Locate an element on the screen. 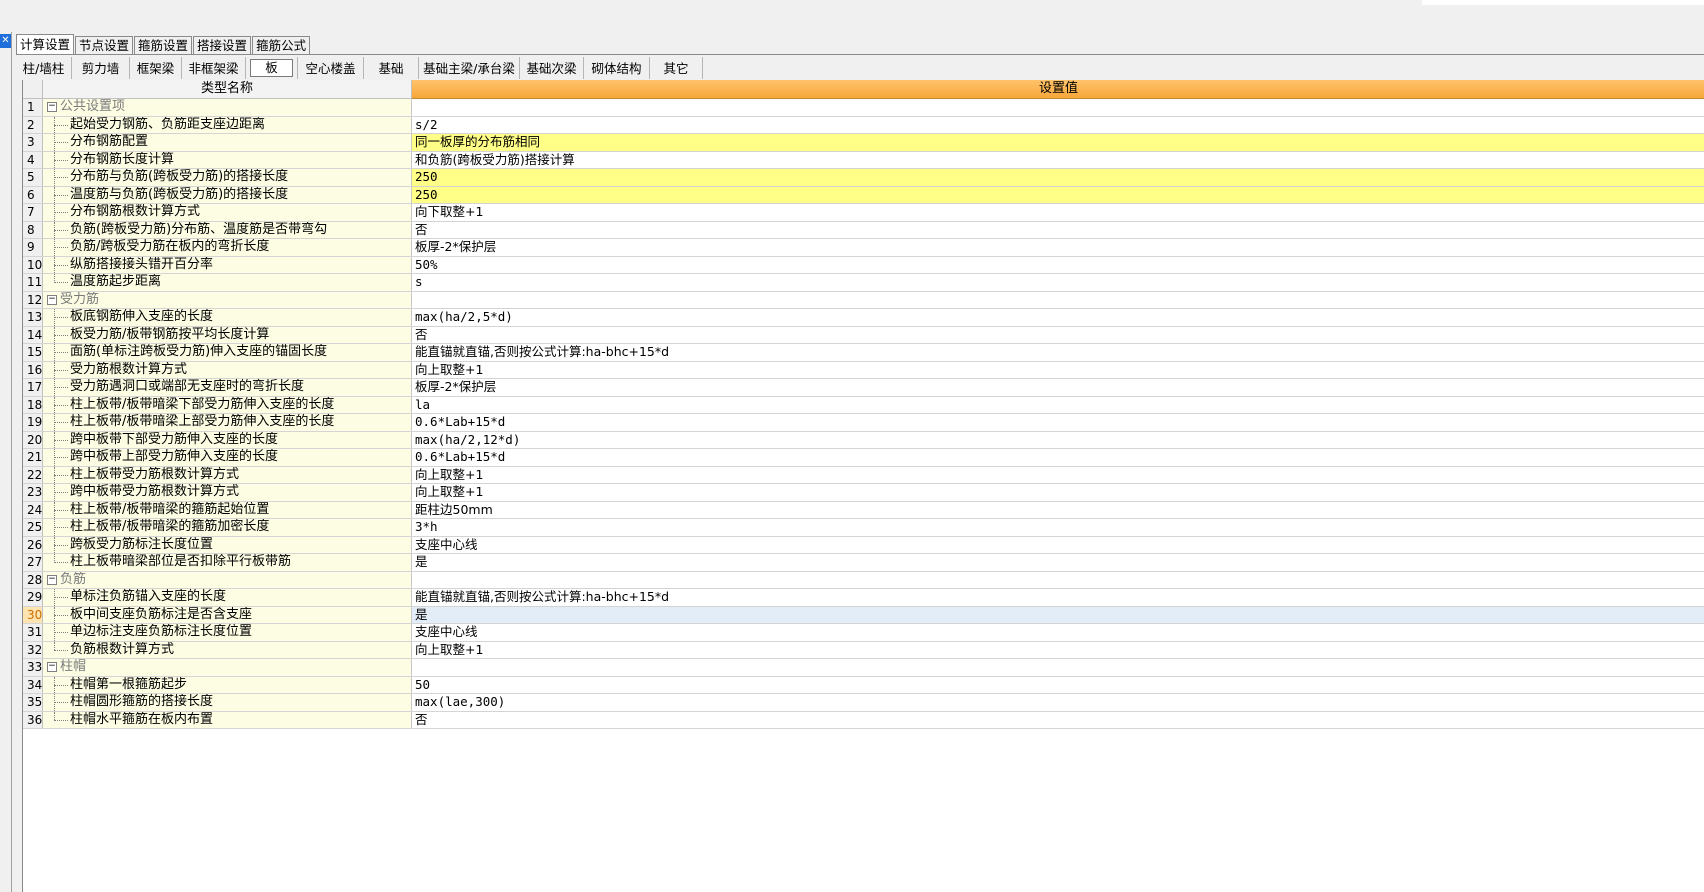 The height and width of the screenshot is (892, 1704). setting-value-cell: 距柱边50mm is located at coordinates (1058, 510).